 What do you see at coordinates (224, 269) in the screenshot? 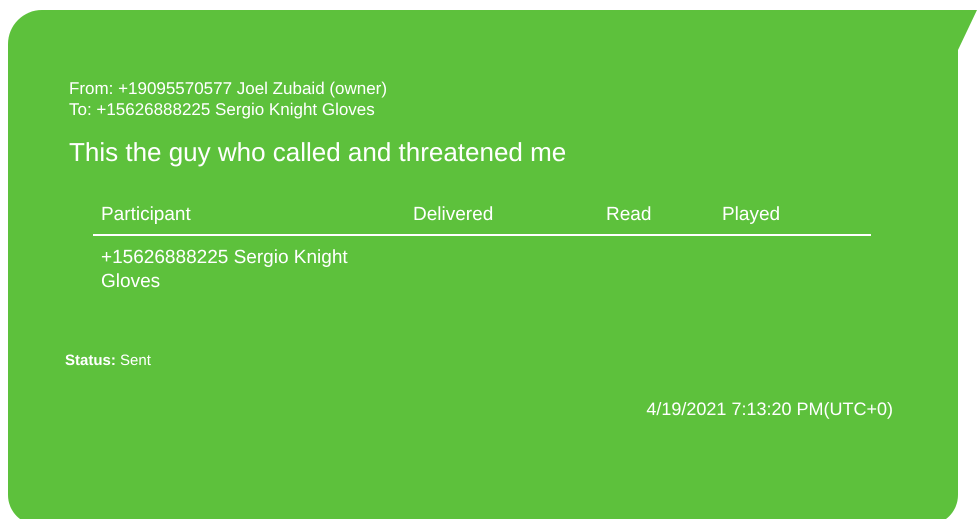
I see `table-cell: +15626888225 Sergio Knight Gloves` at bounding box center [224, 269].